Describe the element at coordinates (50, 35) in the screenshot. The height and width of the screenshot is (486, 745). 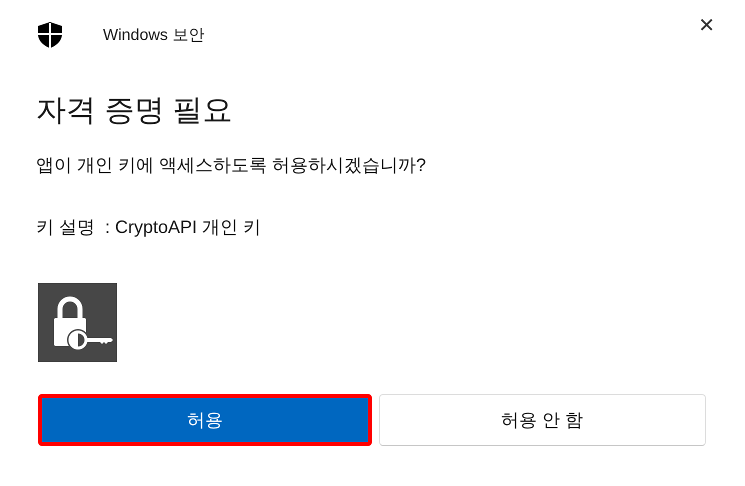
I see `shield-icon` at that location.